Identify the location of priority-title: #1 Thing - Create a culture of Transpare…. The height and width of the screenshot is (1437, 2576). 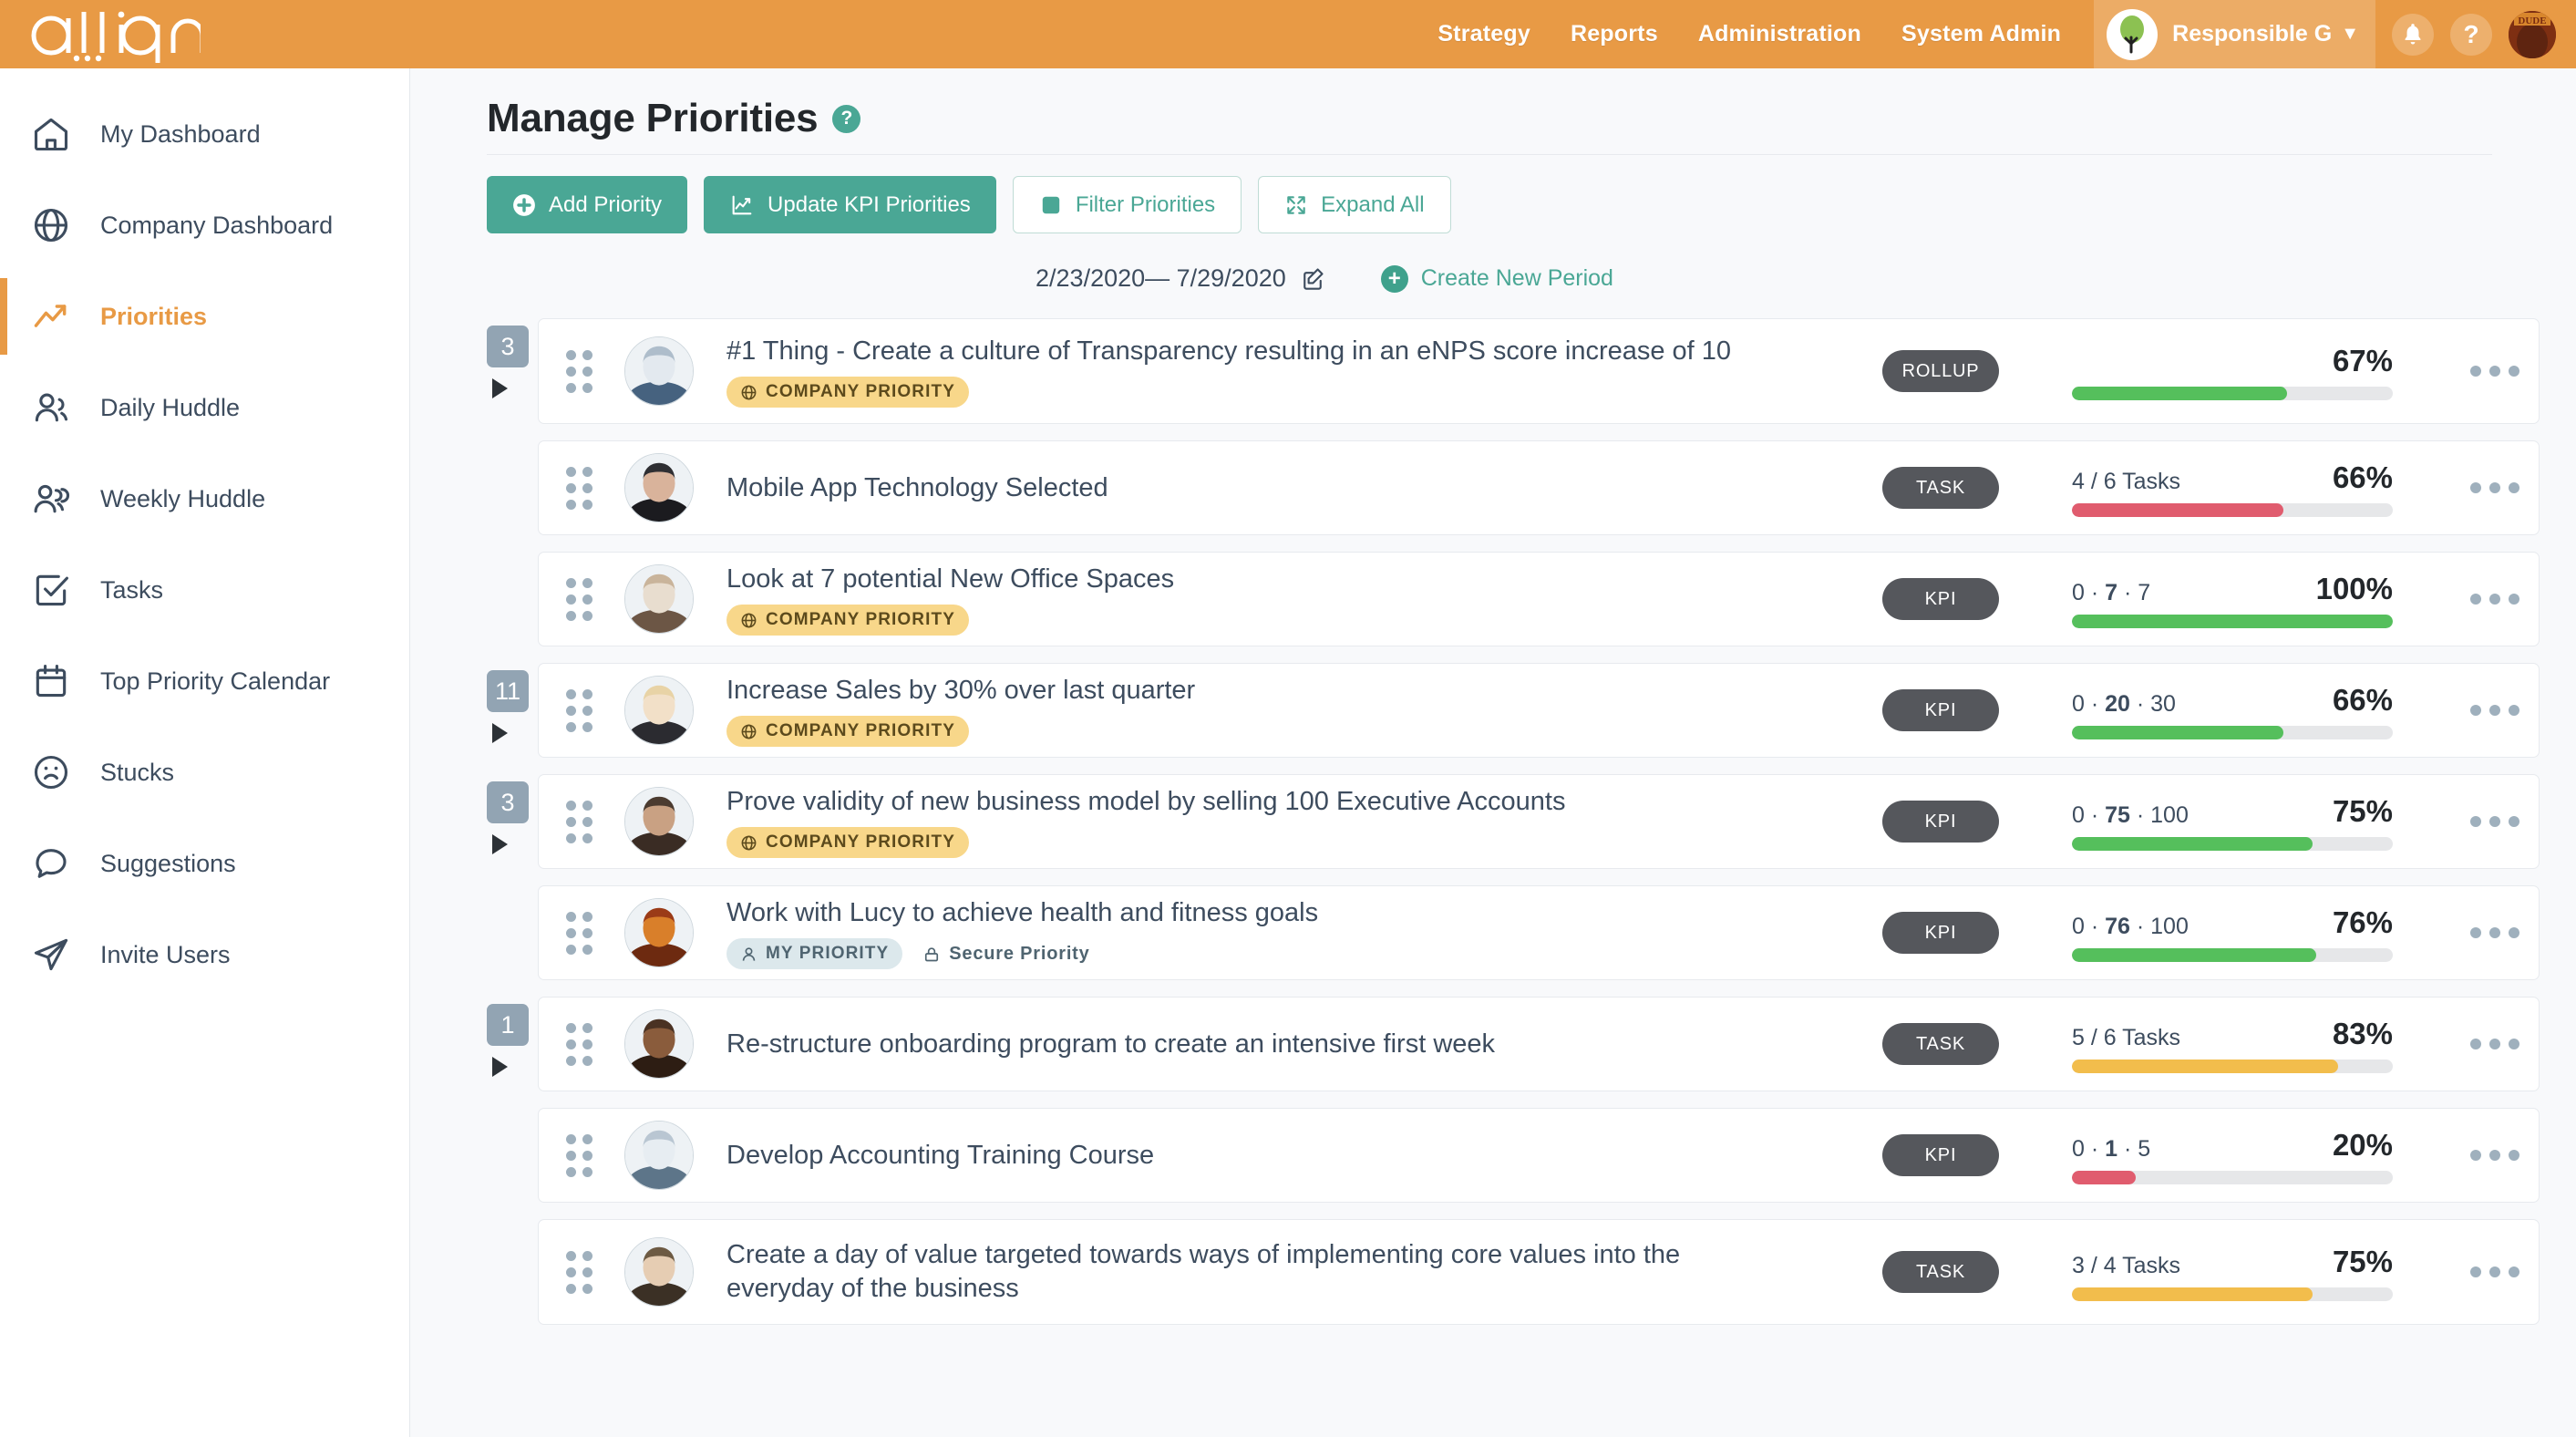
(1241, 351).